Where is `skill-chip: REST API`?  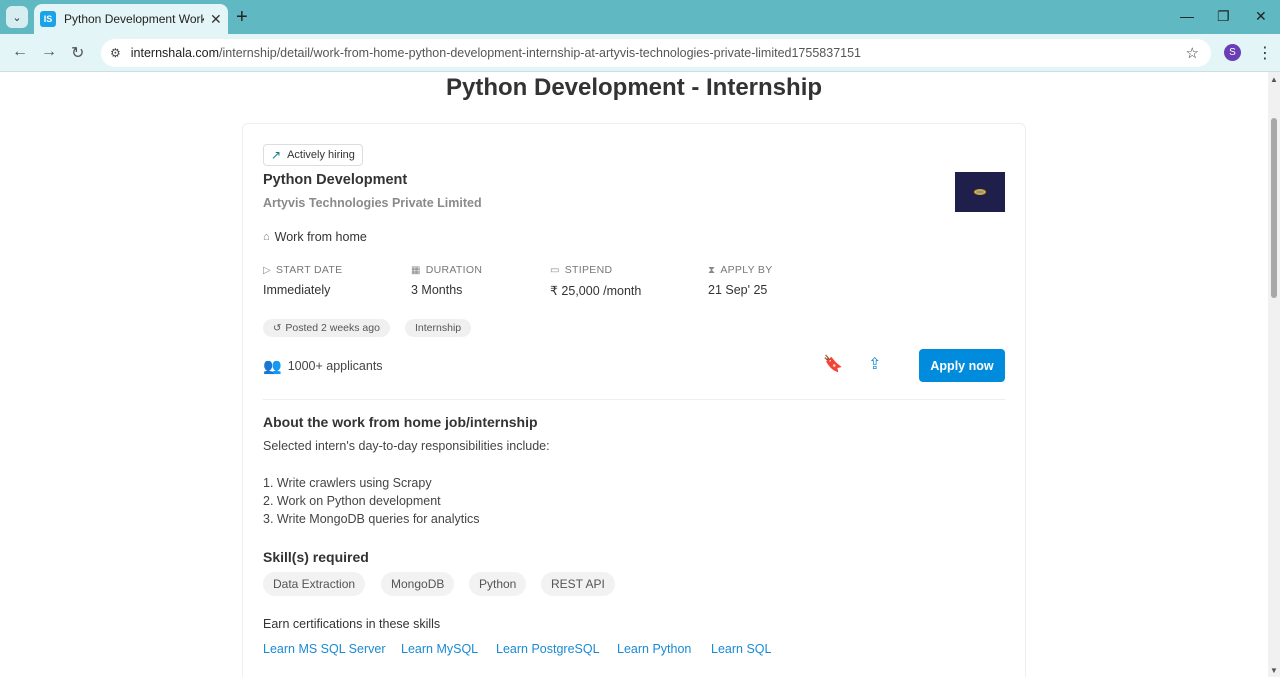 skill-chip: REST API is located at coordinates (578, 584).